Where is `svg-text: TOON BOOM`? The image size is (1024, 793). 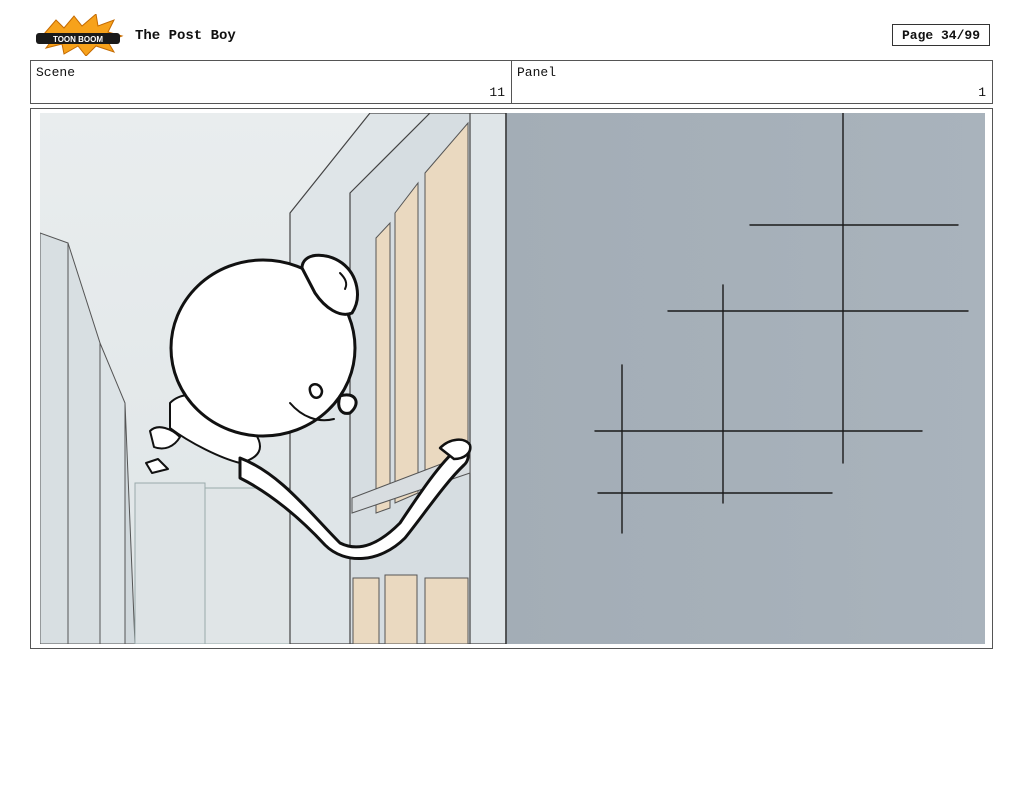 svg-text: TOON BOOM is located at coordinates (78, 39).